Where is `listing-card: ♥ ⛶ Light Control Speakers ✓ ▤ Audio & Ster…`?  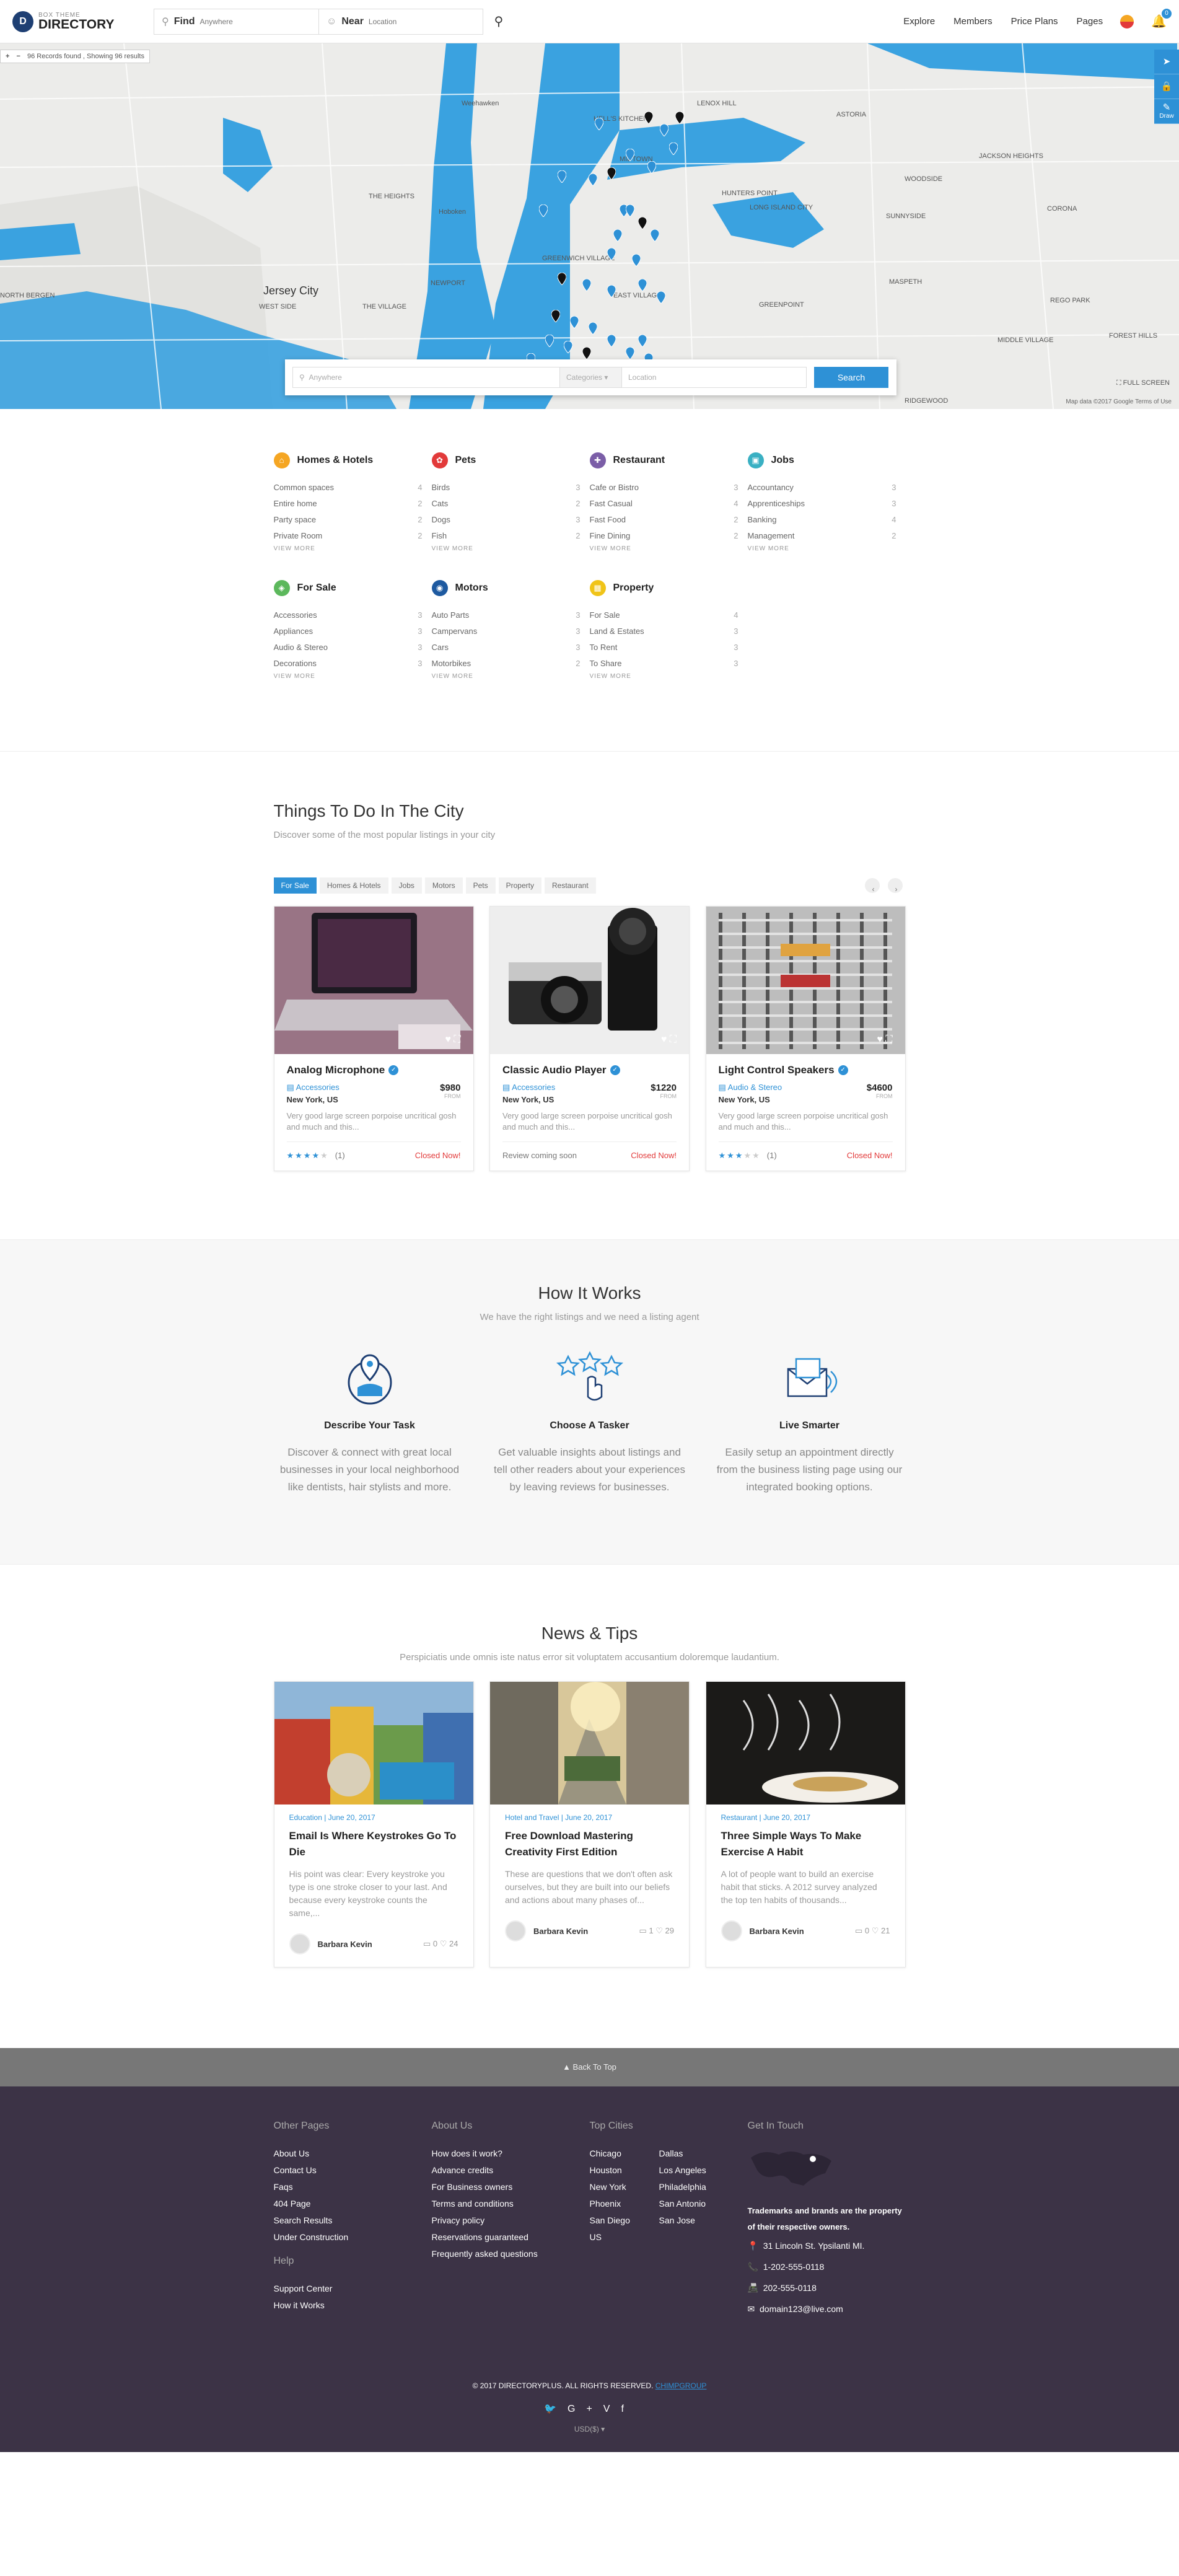
listing-card: ♥ ⛶ Light Control Speakers ✓ ▤ Audio & Ster… is located at coordinates (805, 1038).